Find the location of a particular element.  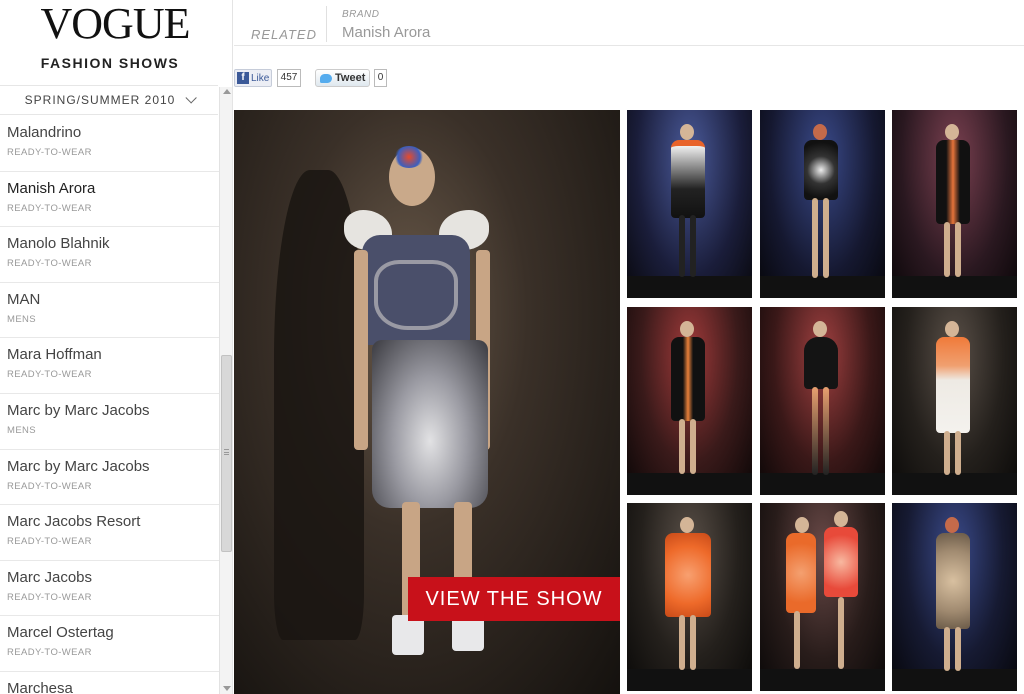

sidebar-scrollbar is located at coordinates (225, 390).